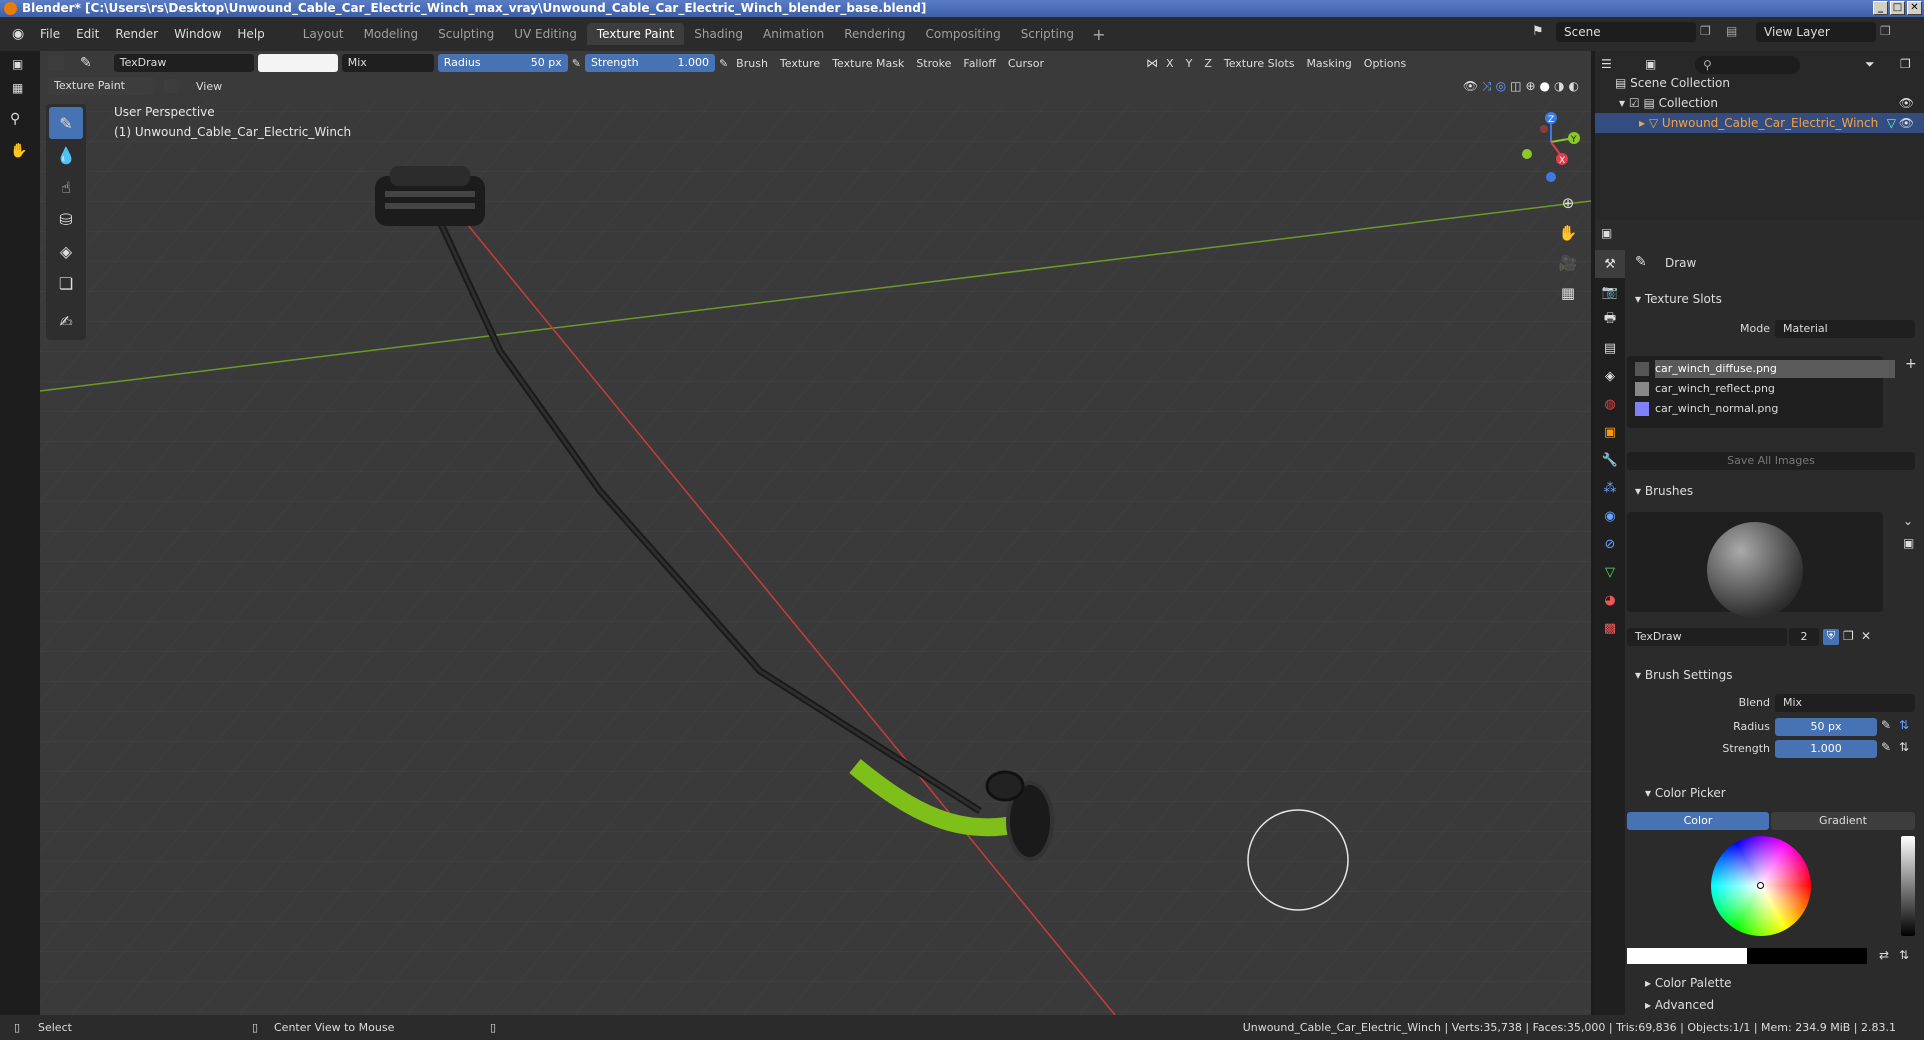  I want to click on options-menu: Options, so click(1385, 63).